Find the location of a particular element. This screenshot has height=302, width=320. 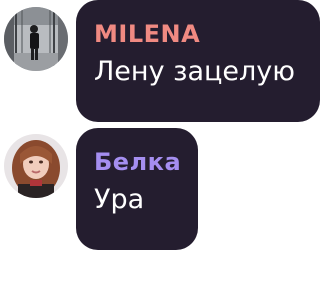

message-text: Ура is located at coordinates (119, 199).